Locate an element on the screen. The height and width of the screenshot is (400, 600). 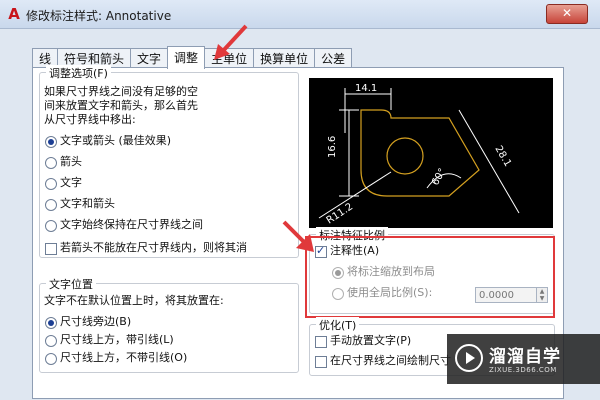
window-title: 修改标注样式: Annotative is located at coordinates (99, 16).